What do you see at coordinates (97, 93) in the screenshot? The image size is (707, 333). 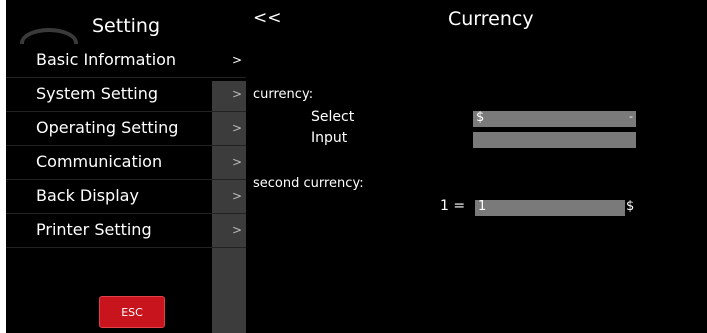 I see `sidebar-item-label: System Setting` at bounding box center [97, 93].